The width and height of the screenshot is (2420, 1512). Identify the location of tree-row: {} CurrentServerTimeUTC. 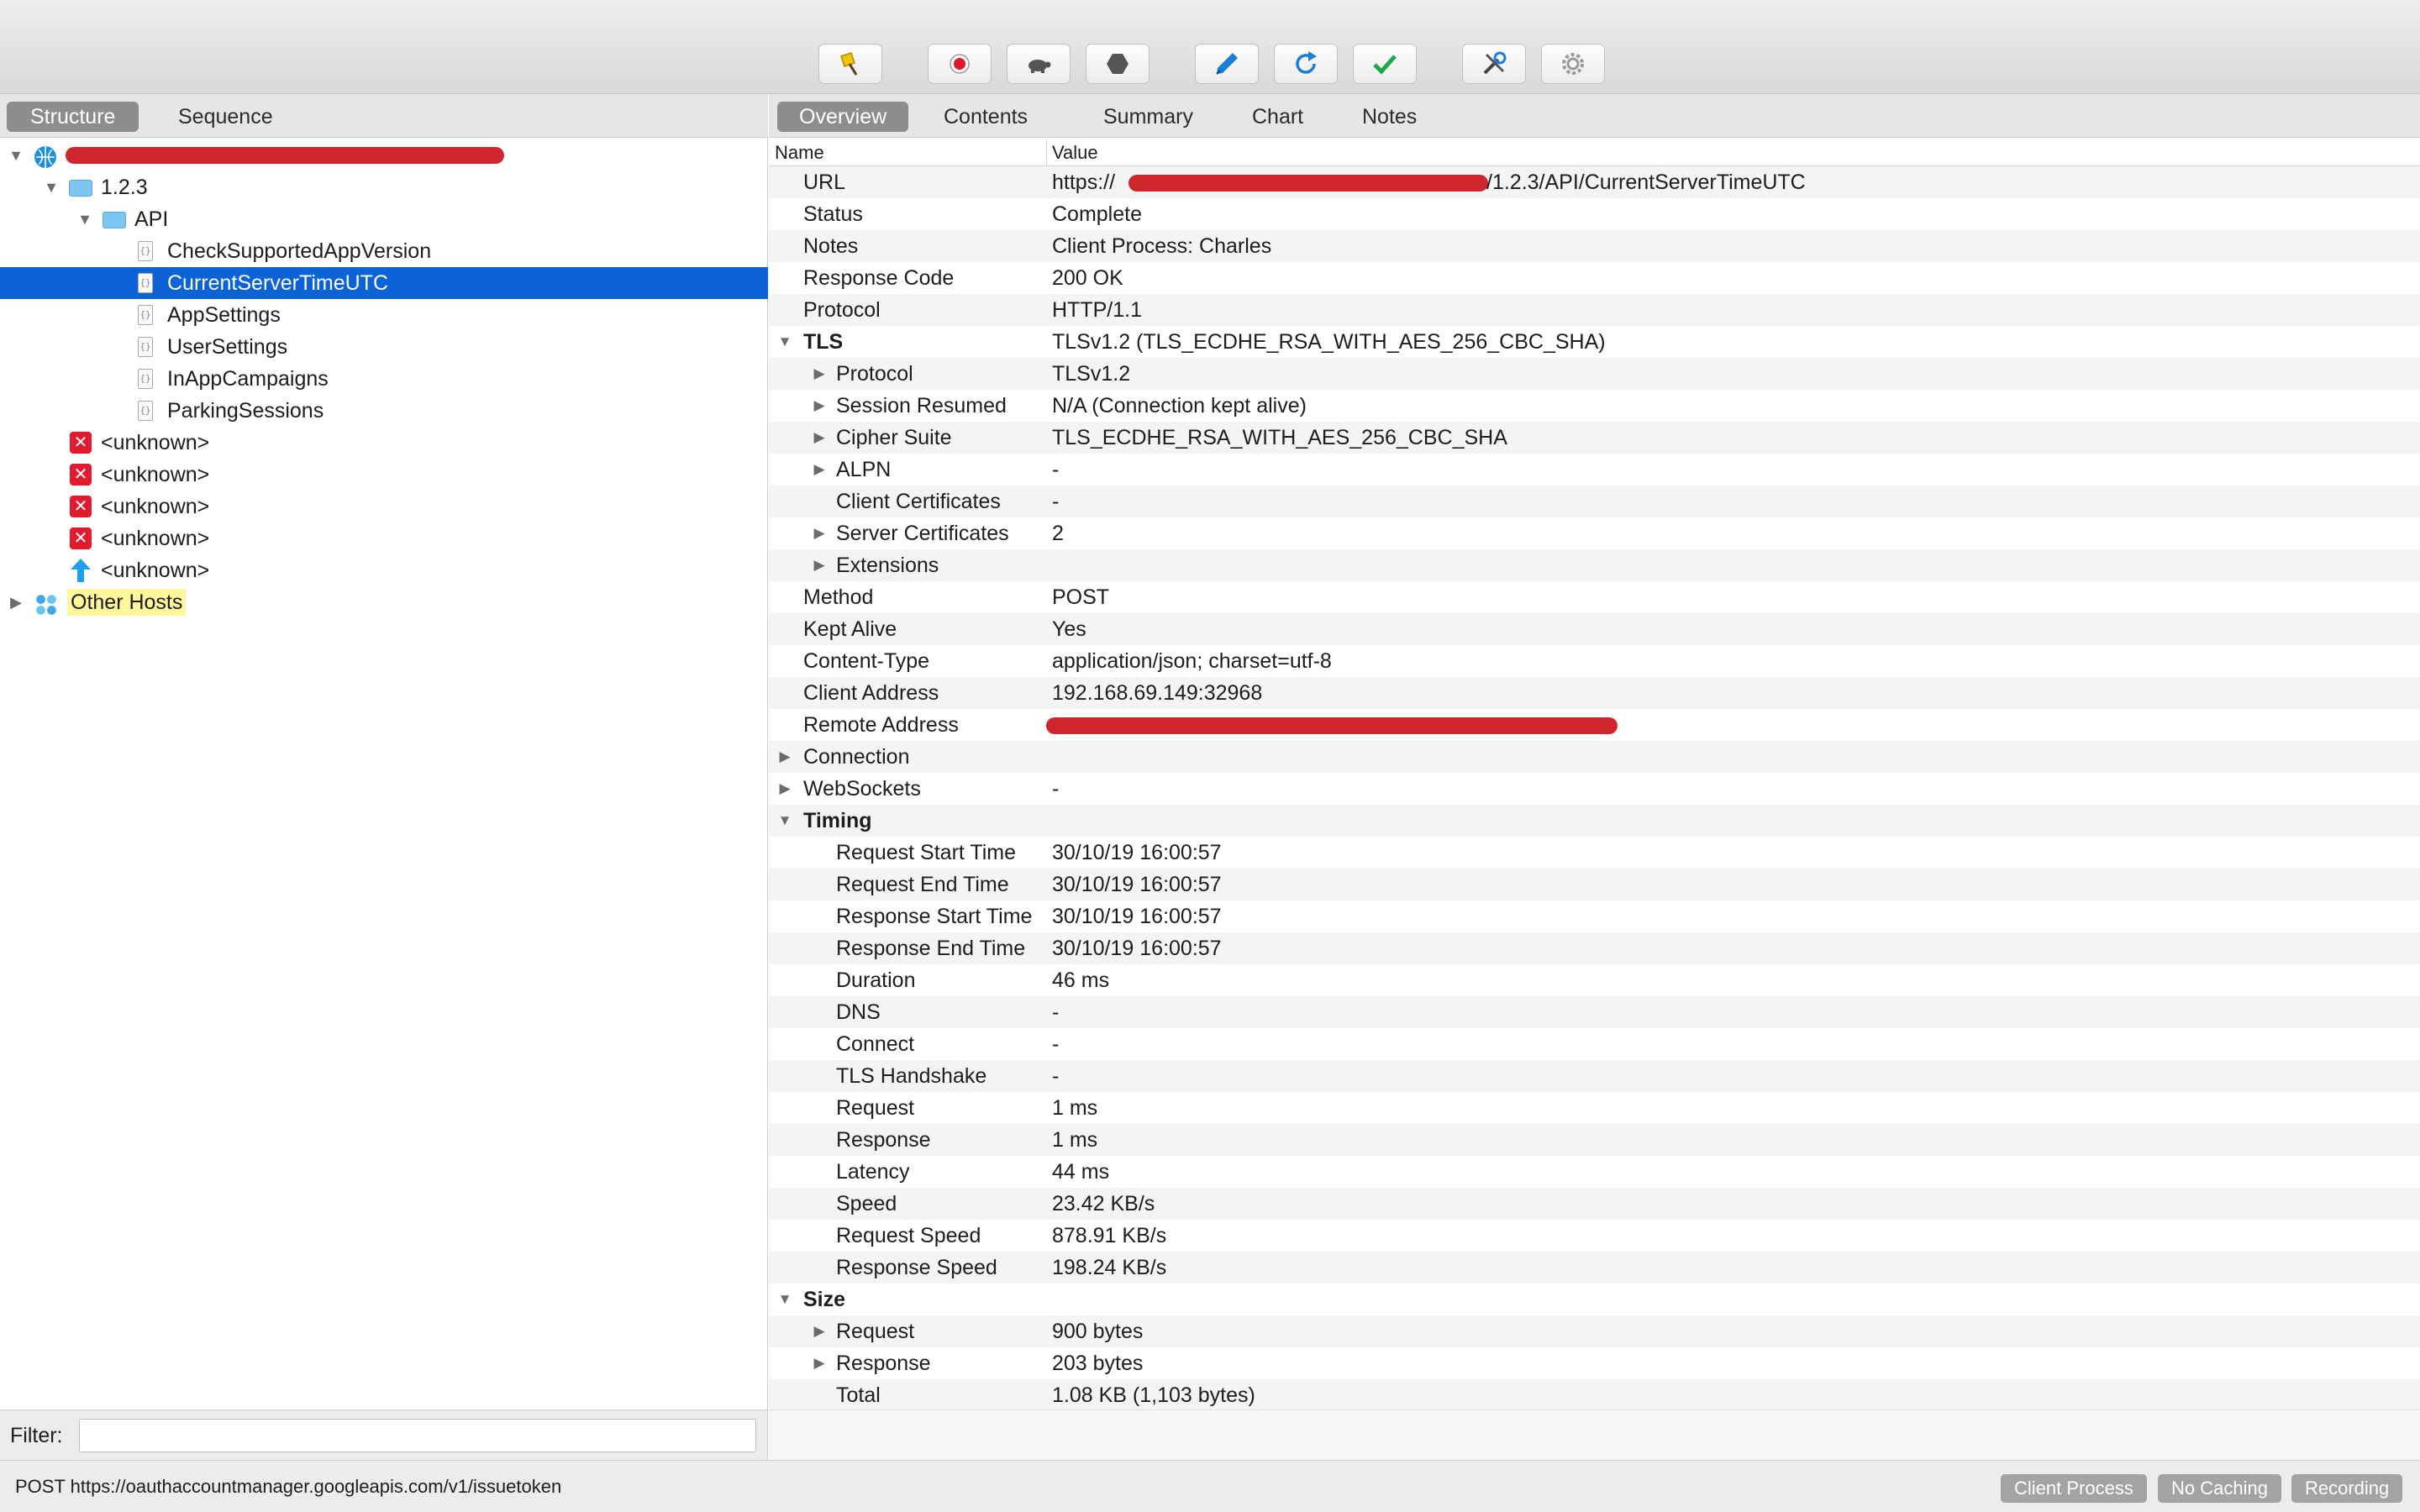
(384, 283).